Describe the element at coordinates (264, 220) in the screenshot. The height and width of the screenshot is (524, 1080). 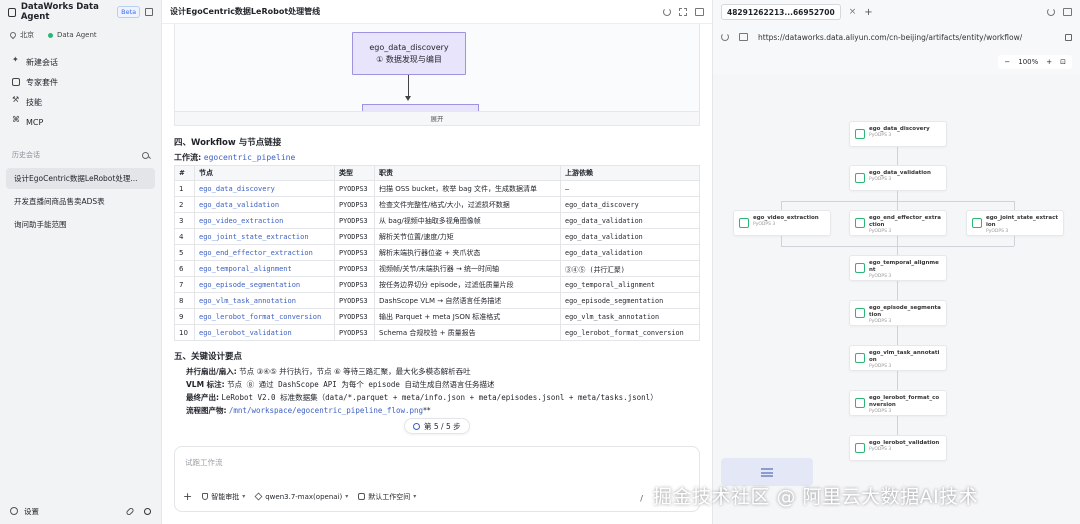
I see `node-link: ego_video_extraction` at that location.